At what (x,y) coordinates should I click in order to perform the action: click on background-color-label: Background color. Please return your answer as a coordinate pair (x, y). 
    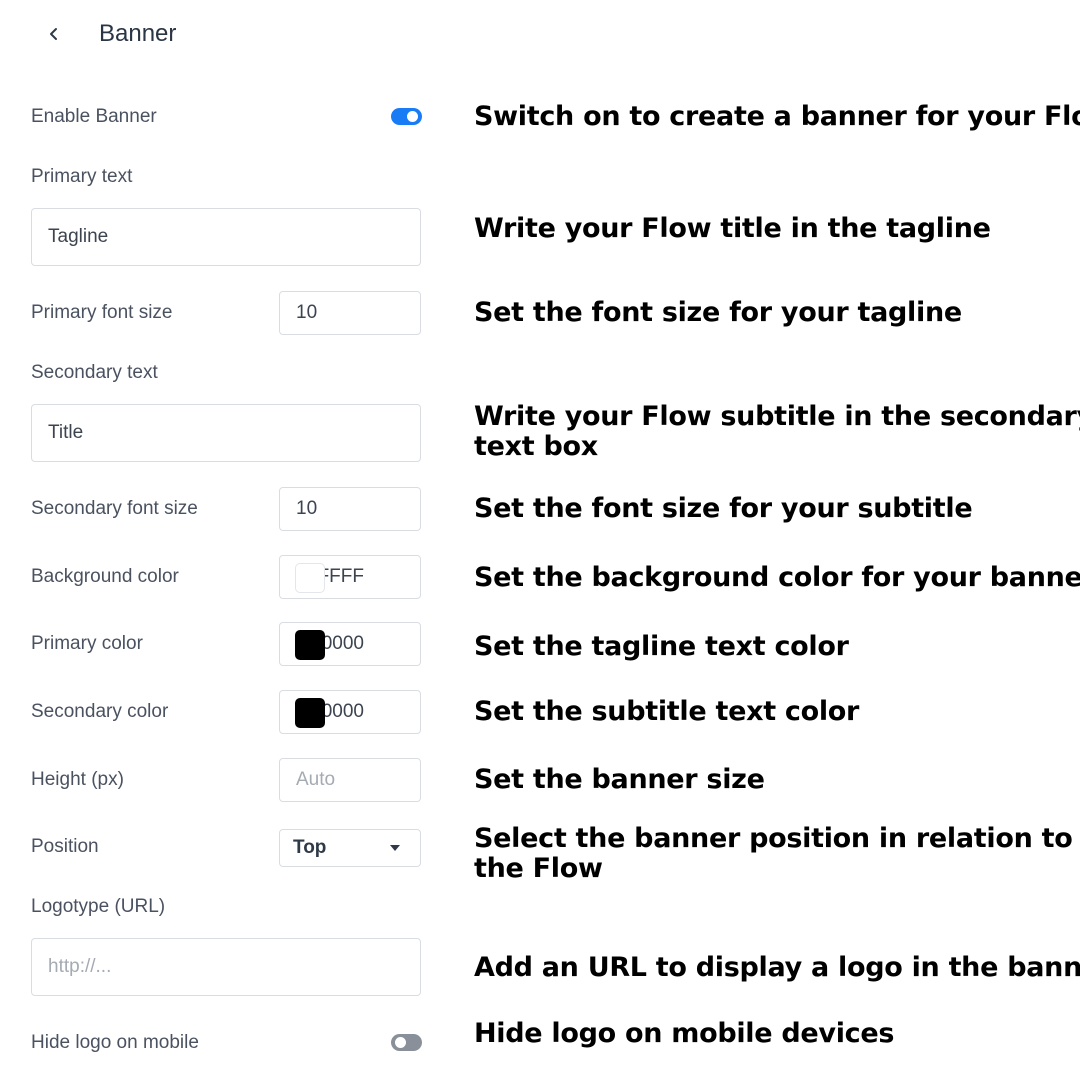
    Looking at the image, I should click on (105, 576).